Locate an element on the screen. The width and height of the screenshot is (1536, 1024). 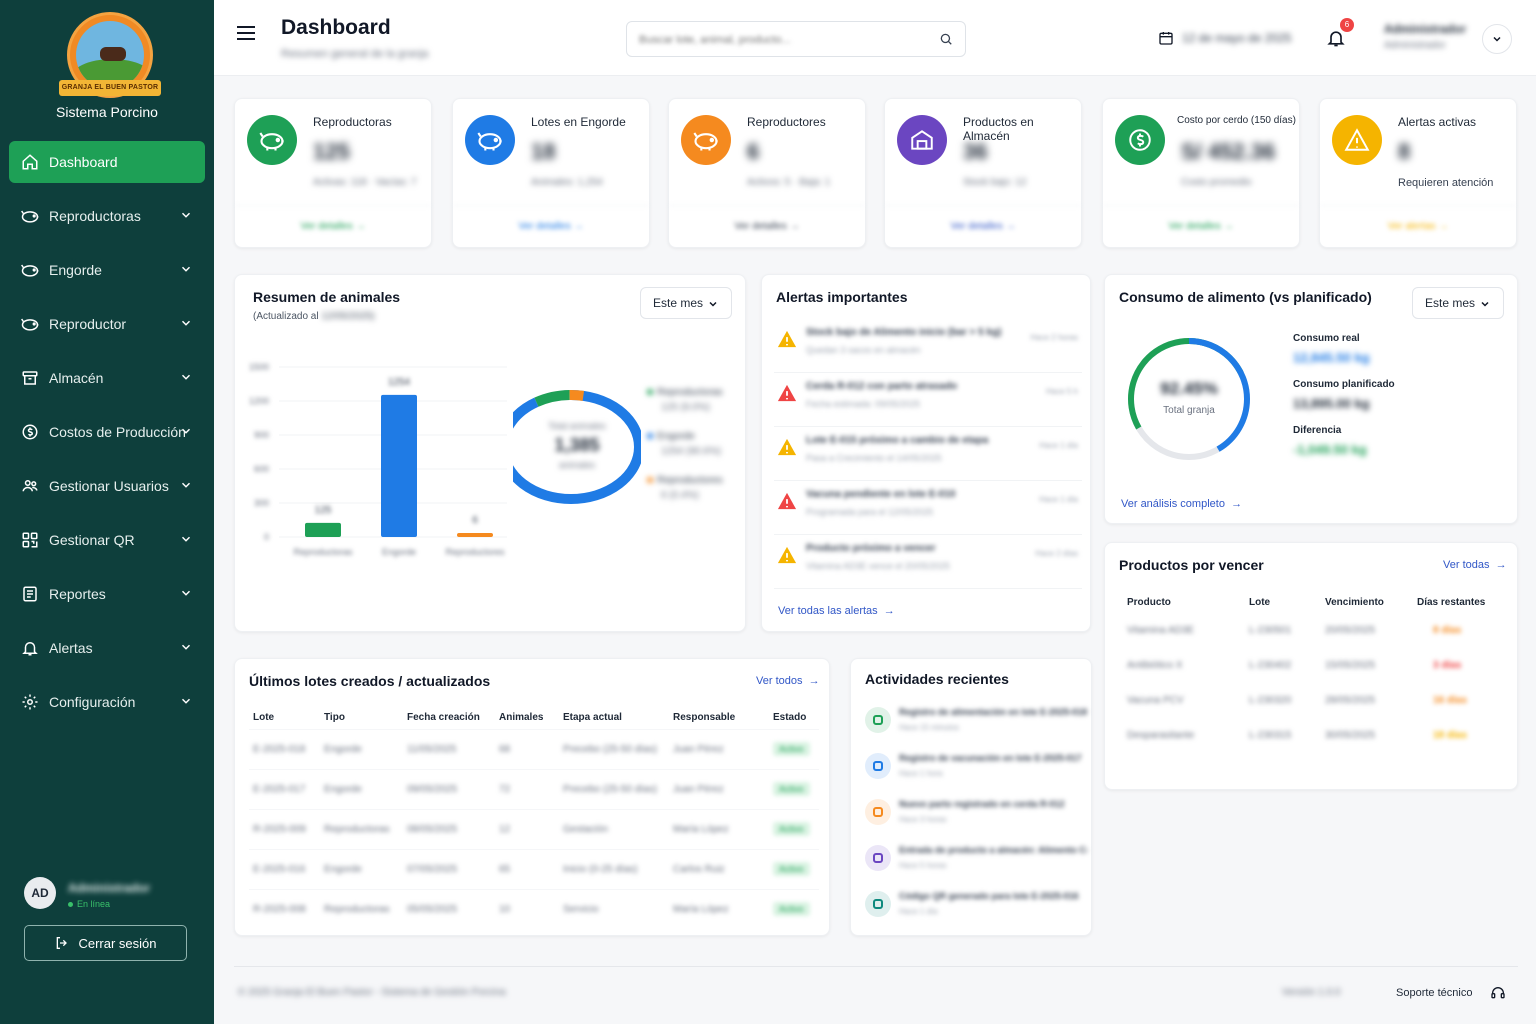
bar-value-label: 1254 is located at coordinates (399, 382).